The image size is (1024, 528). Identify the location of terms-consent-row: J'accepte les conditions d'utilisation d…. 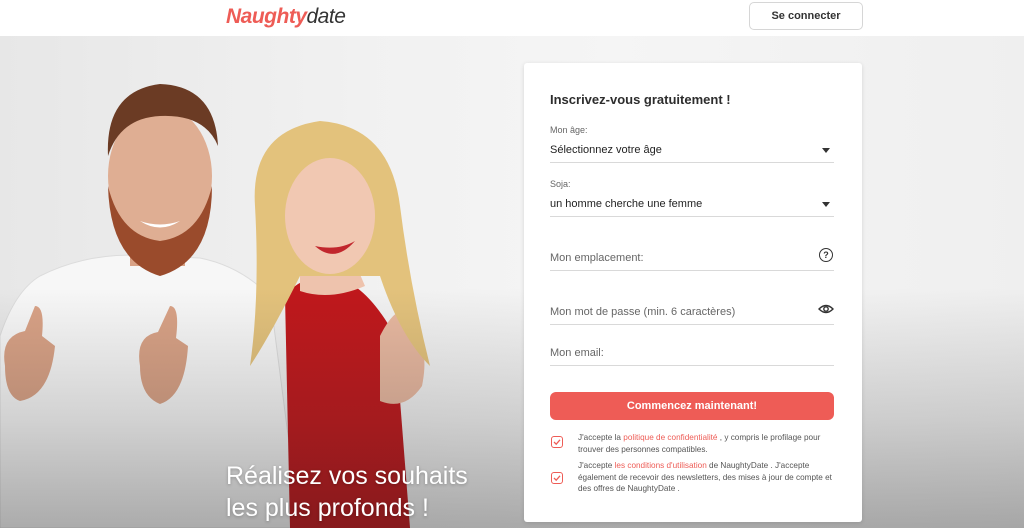
(692, 478).